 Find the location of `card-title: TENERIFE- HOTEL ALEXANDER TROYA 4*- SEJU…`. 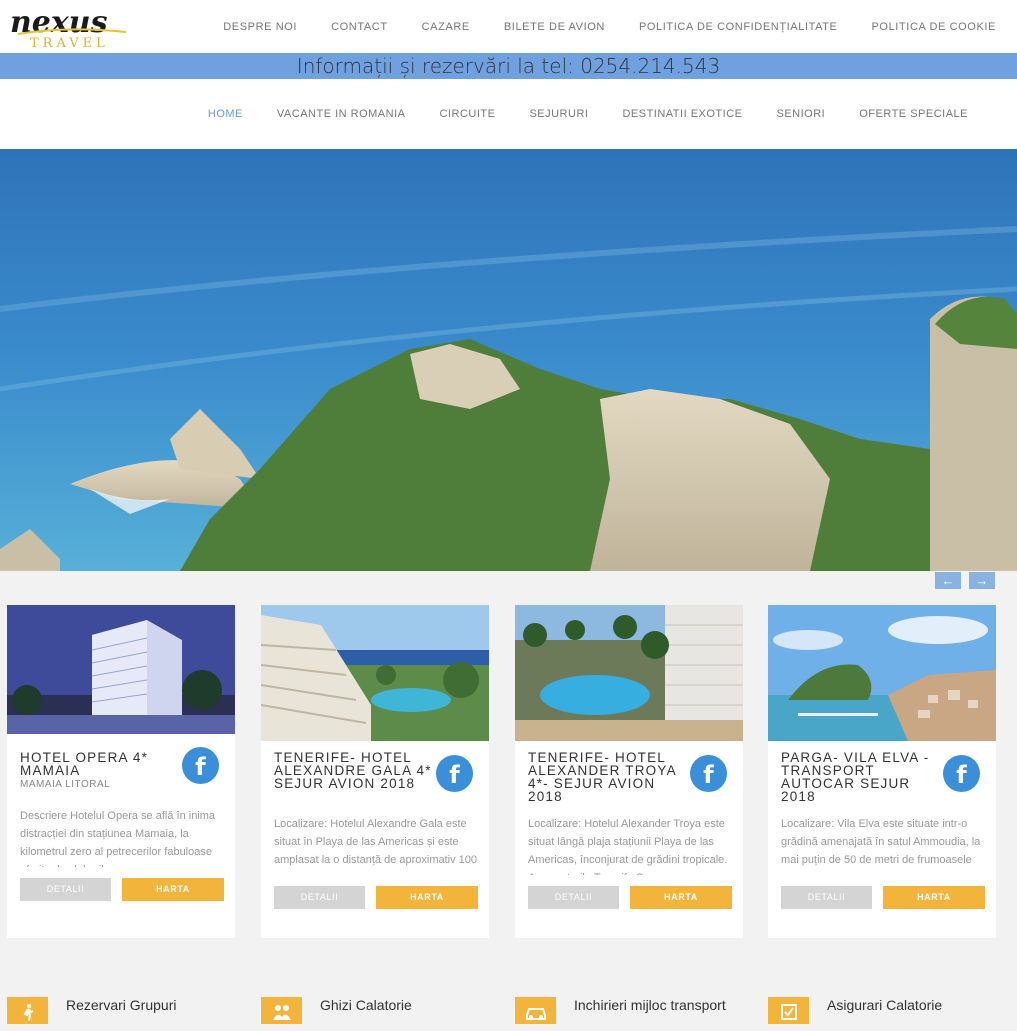

card-title: TENERIFE- HOTEL ALEXANDER TROYA 4*- SEJU… is located at coordinates (608, 777).